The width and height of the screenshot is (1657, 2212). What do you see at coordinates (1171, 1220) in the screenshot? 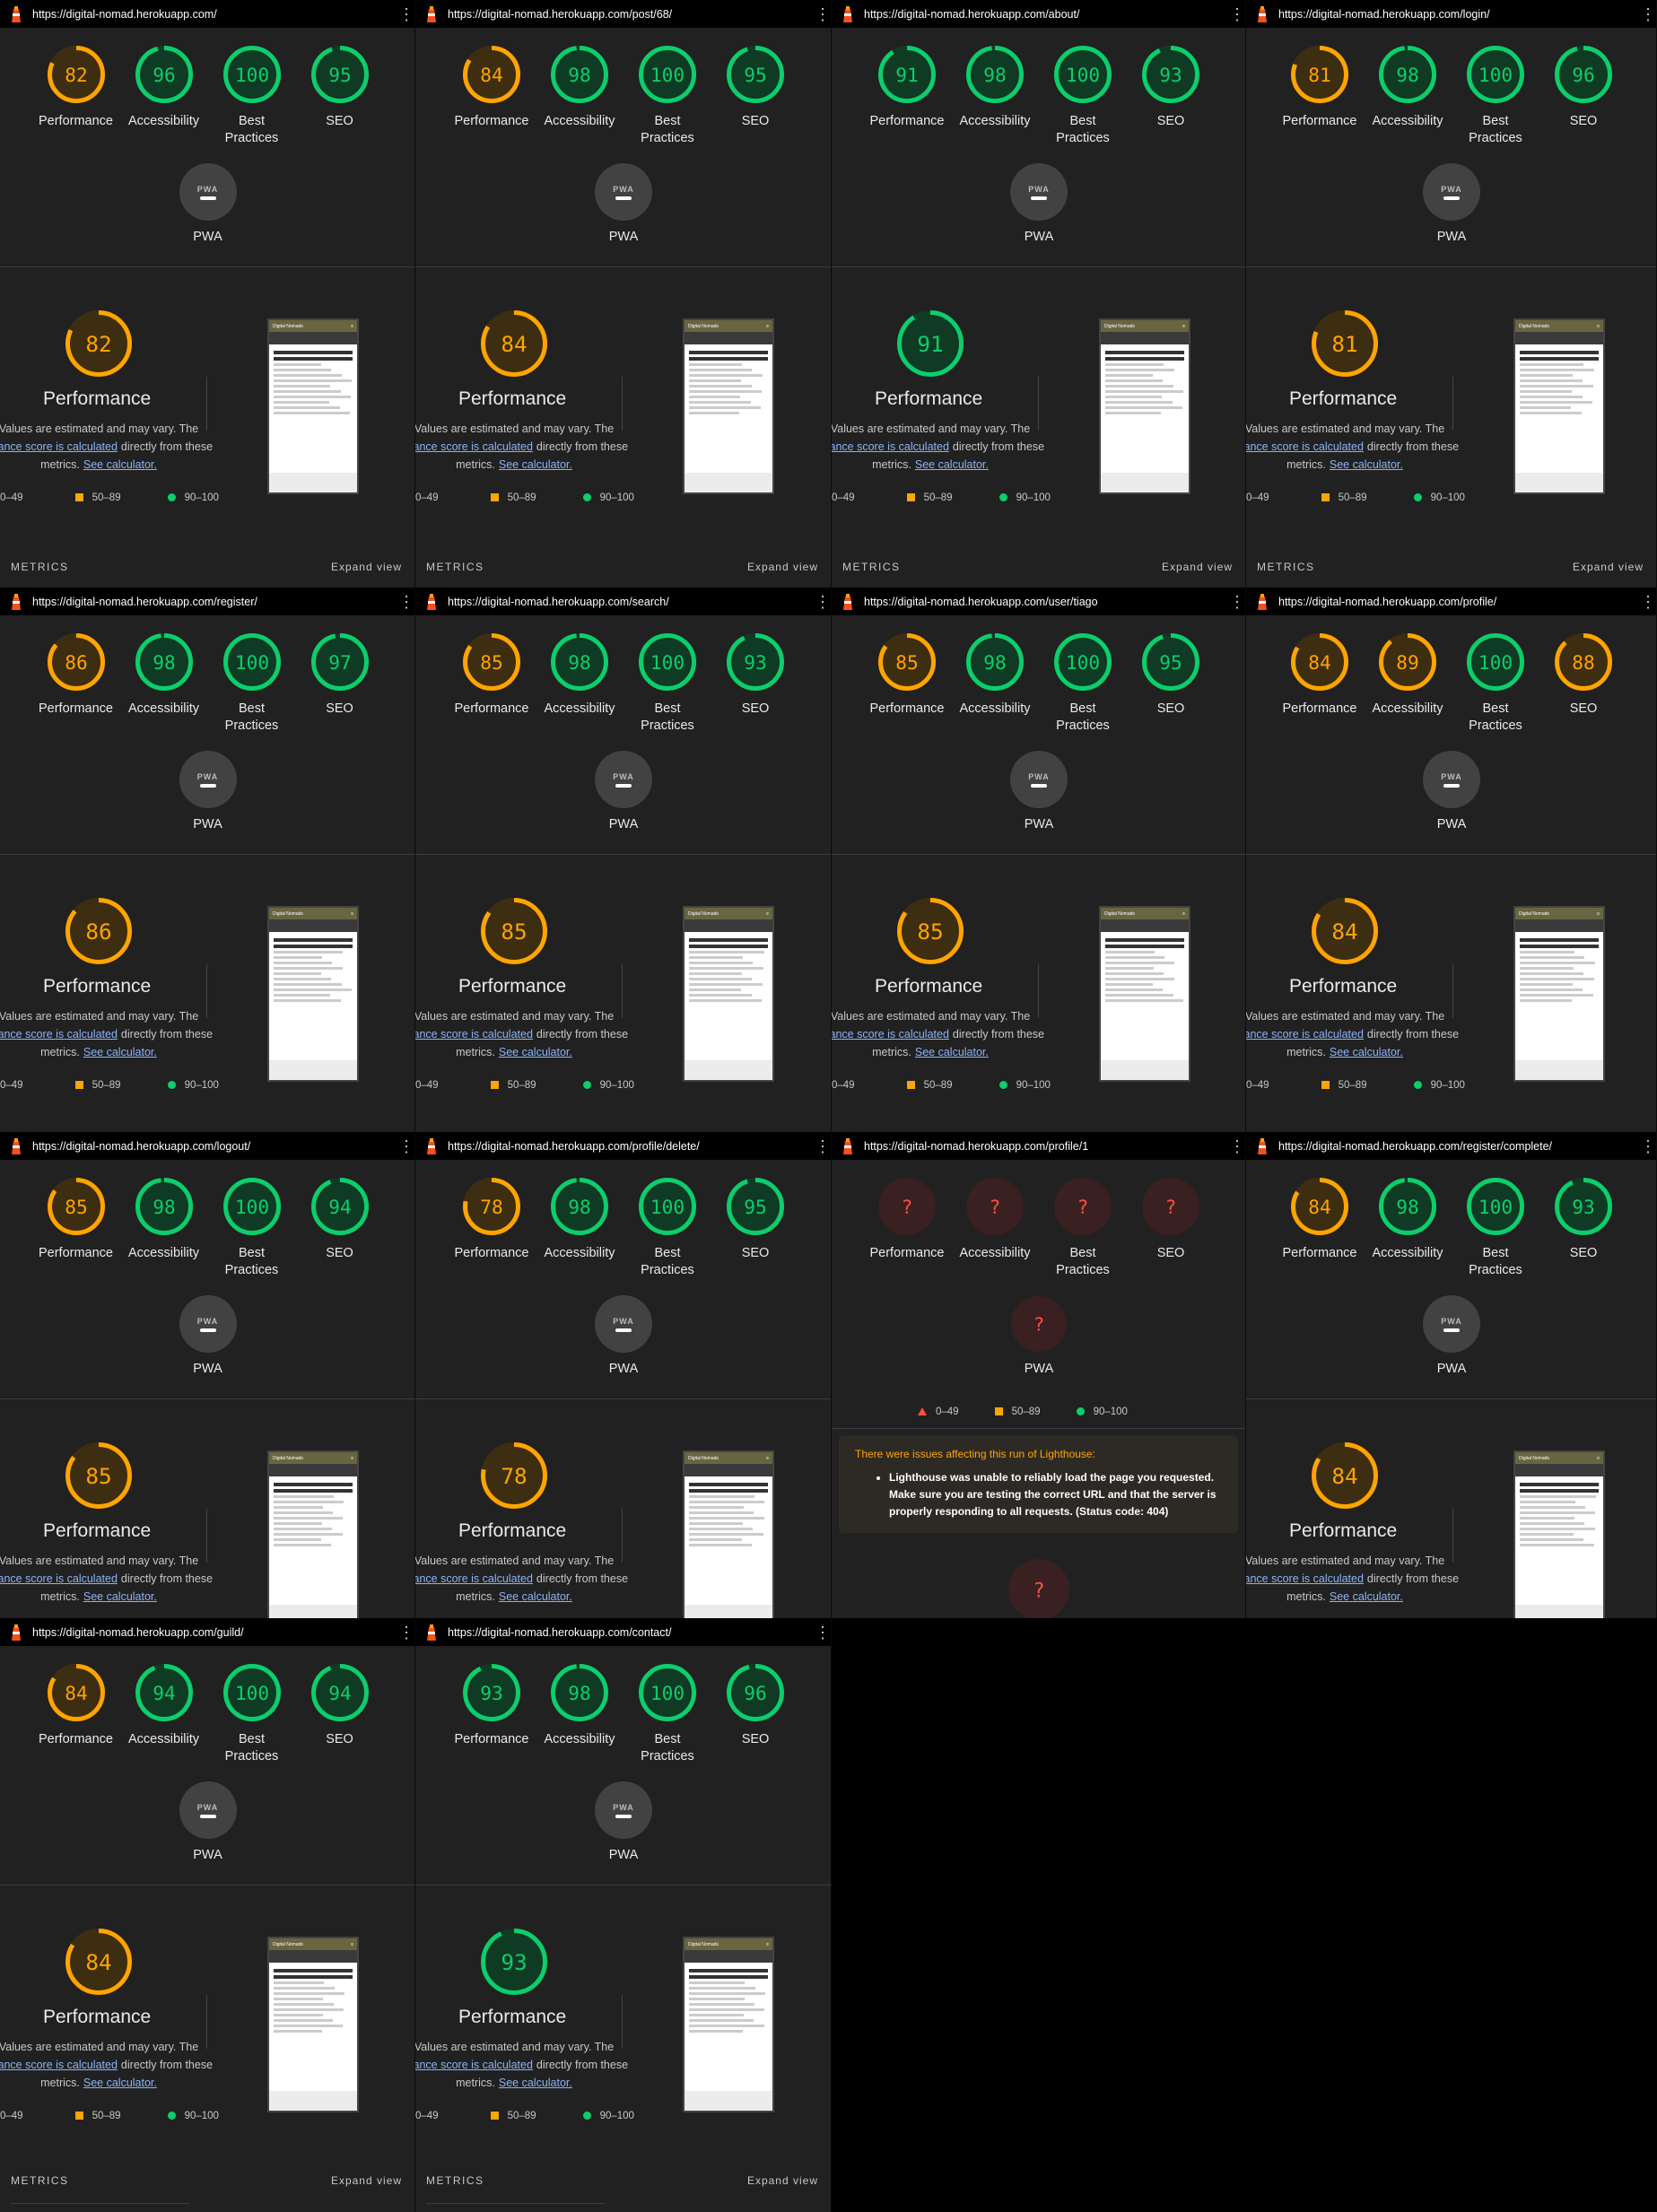
I see `seo-gauge: ? SEO` at bounding box center [1171, 1220].